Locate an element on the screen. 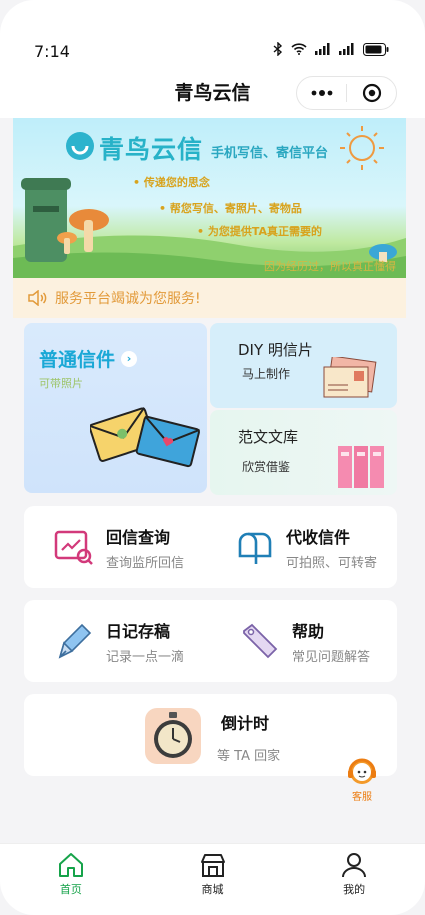 The width and height of the screenshot is (425, 915). tab-mall-label: 商城 is located at coordinates (212, 889).